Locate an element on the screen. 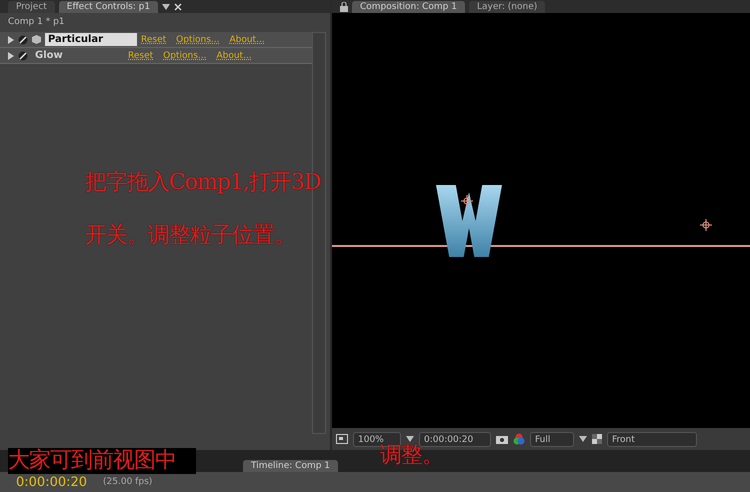  effect-name: Glow is located at coordinates (78, 55).